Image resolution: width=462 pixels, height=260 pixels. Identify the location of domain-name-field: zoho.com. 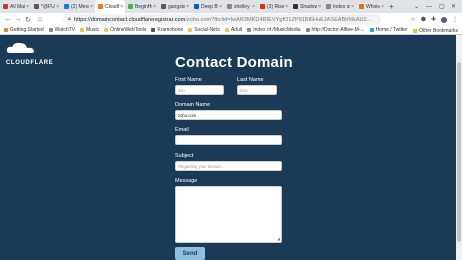
(228, 115).